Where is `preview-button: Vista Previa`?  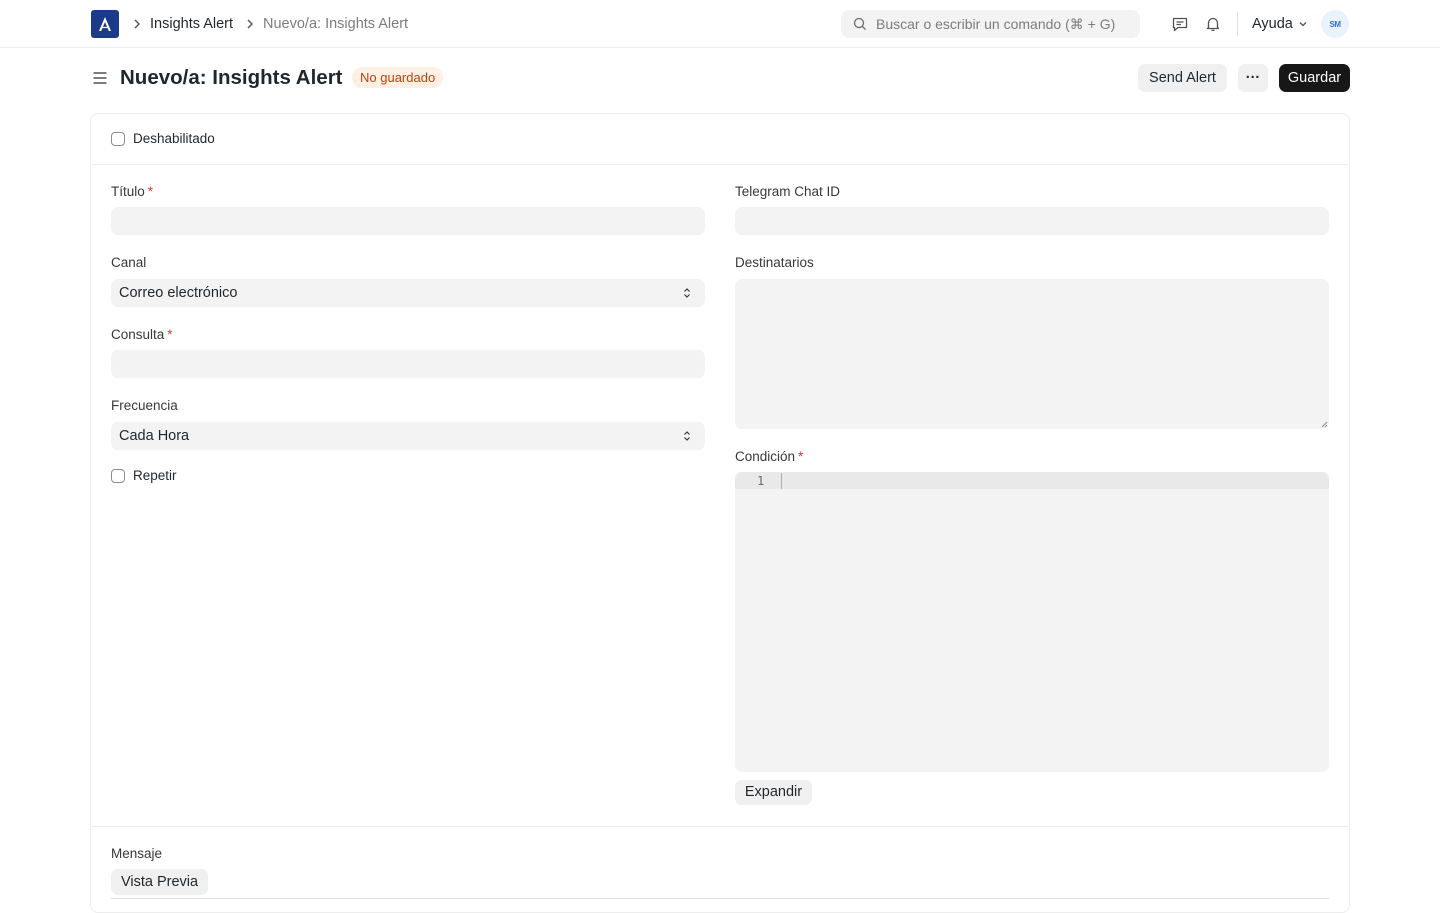 preview-button: Vista Previa is located at coordinates (159, 882).